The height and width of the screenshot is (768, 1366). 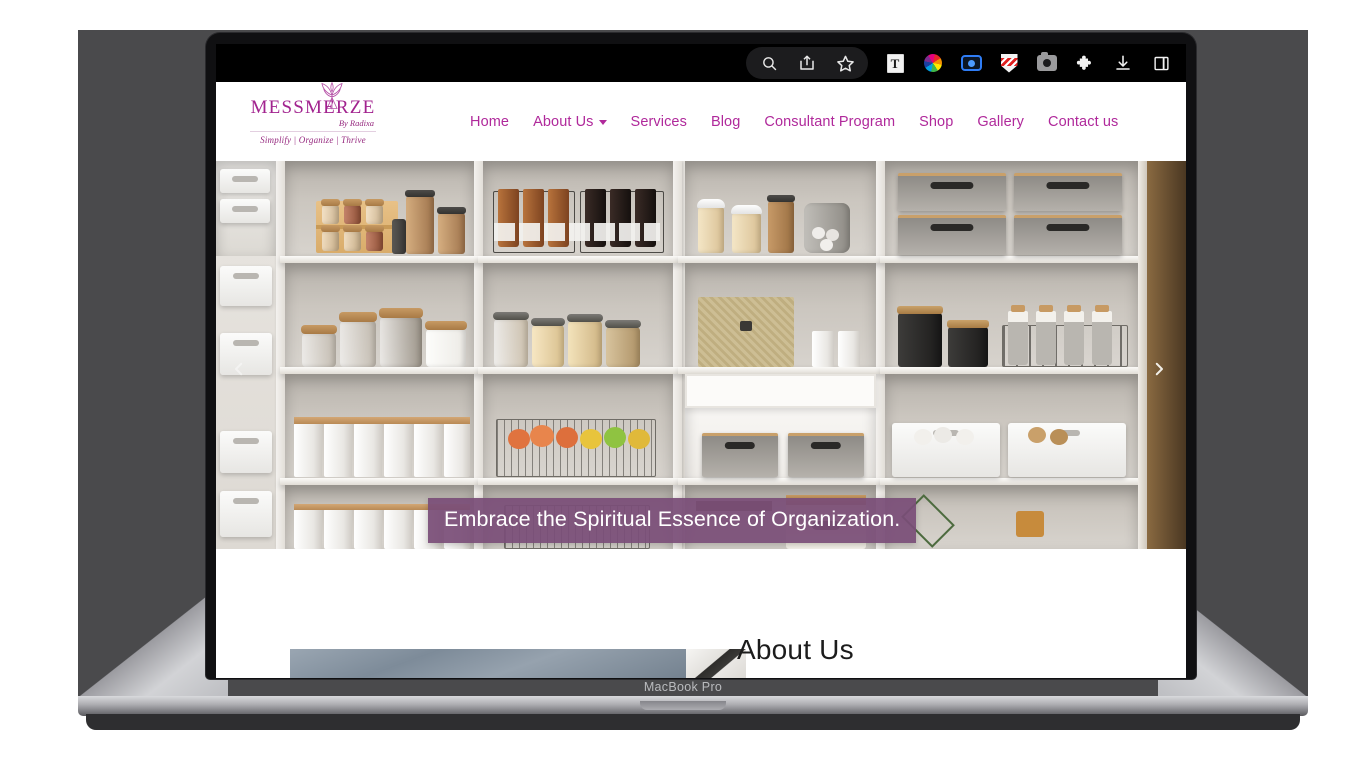 I want to click on puzzle-extensions-icon, so click(x=1085, y=63).